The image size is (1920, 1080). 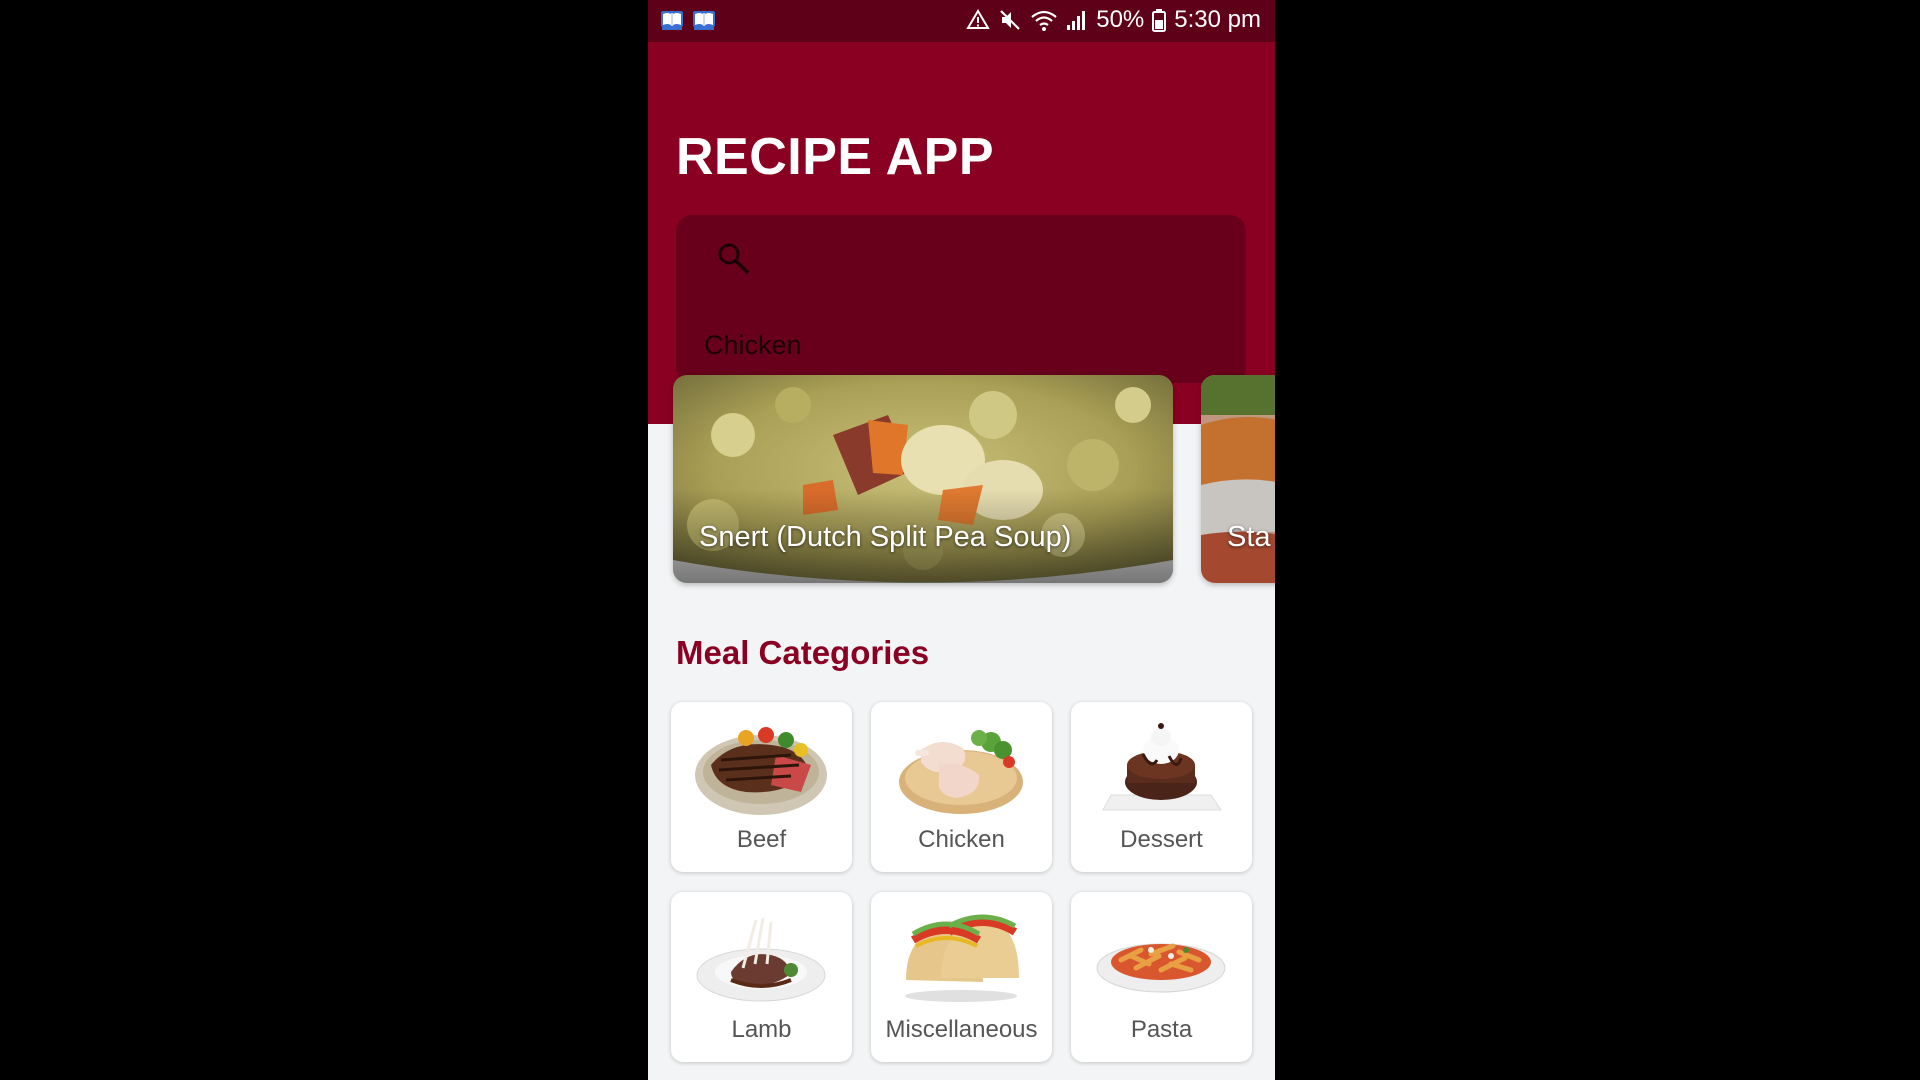 I want to click on dessert-image, so click(x=1162, y=767).